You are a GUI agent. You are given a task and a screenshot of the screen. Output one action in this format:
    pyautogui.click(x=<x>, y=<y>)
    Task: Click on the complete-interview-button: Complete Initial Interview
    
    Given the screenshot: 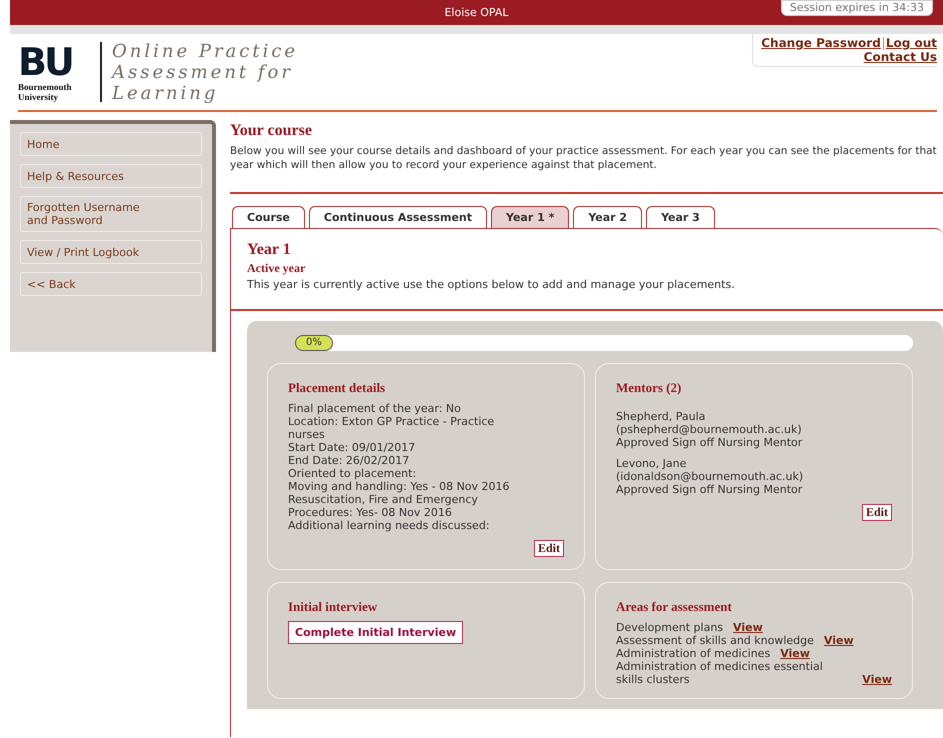 What is the action you would take?
    pyautogui.click(x=376, y=632)
    